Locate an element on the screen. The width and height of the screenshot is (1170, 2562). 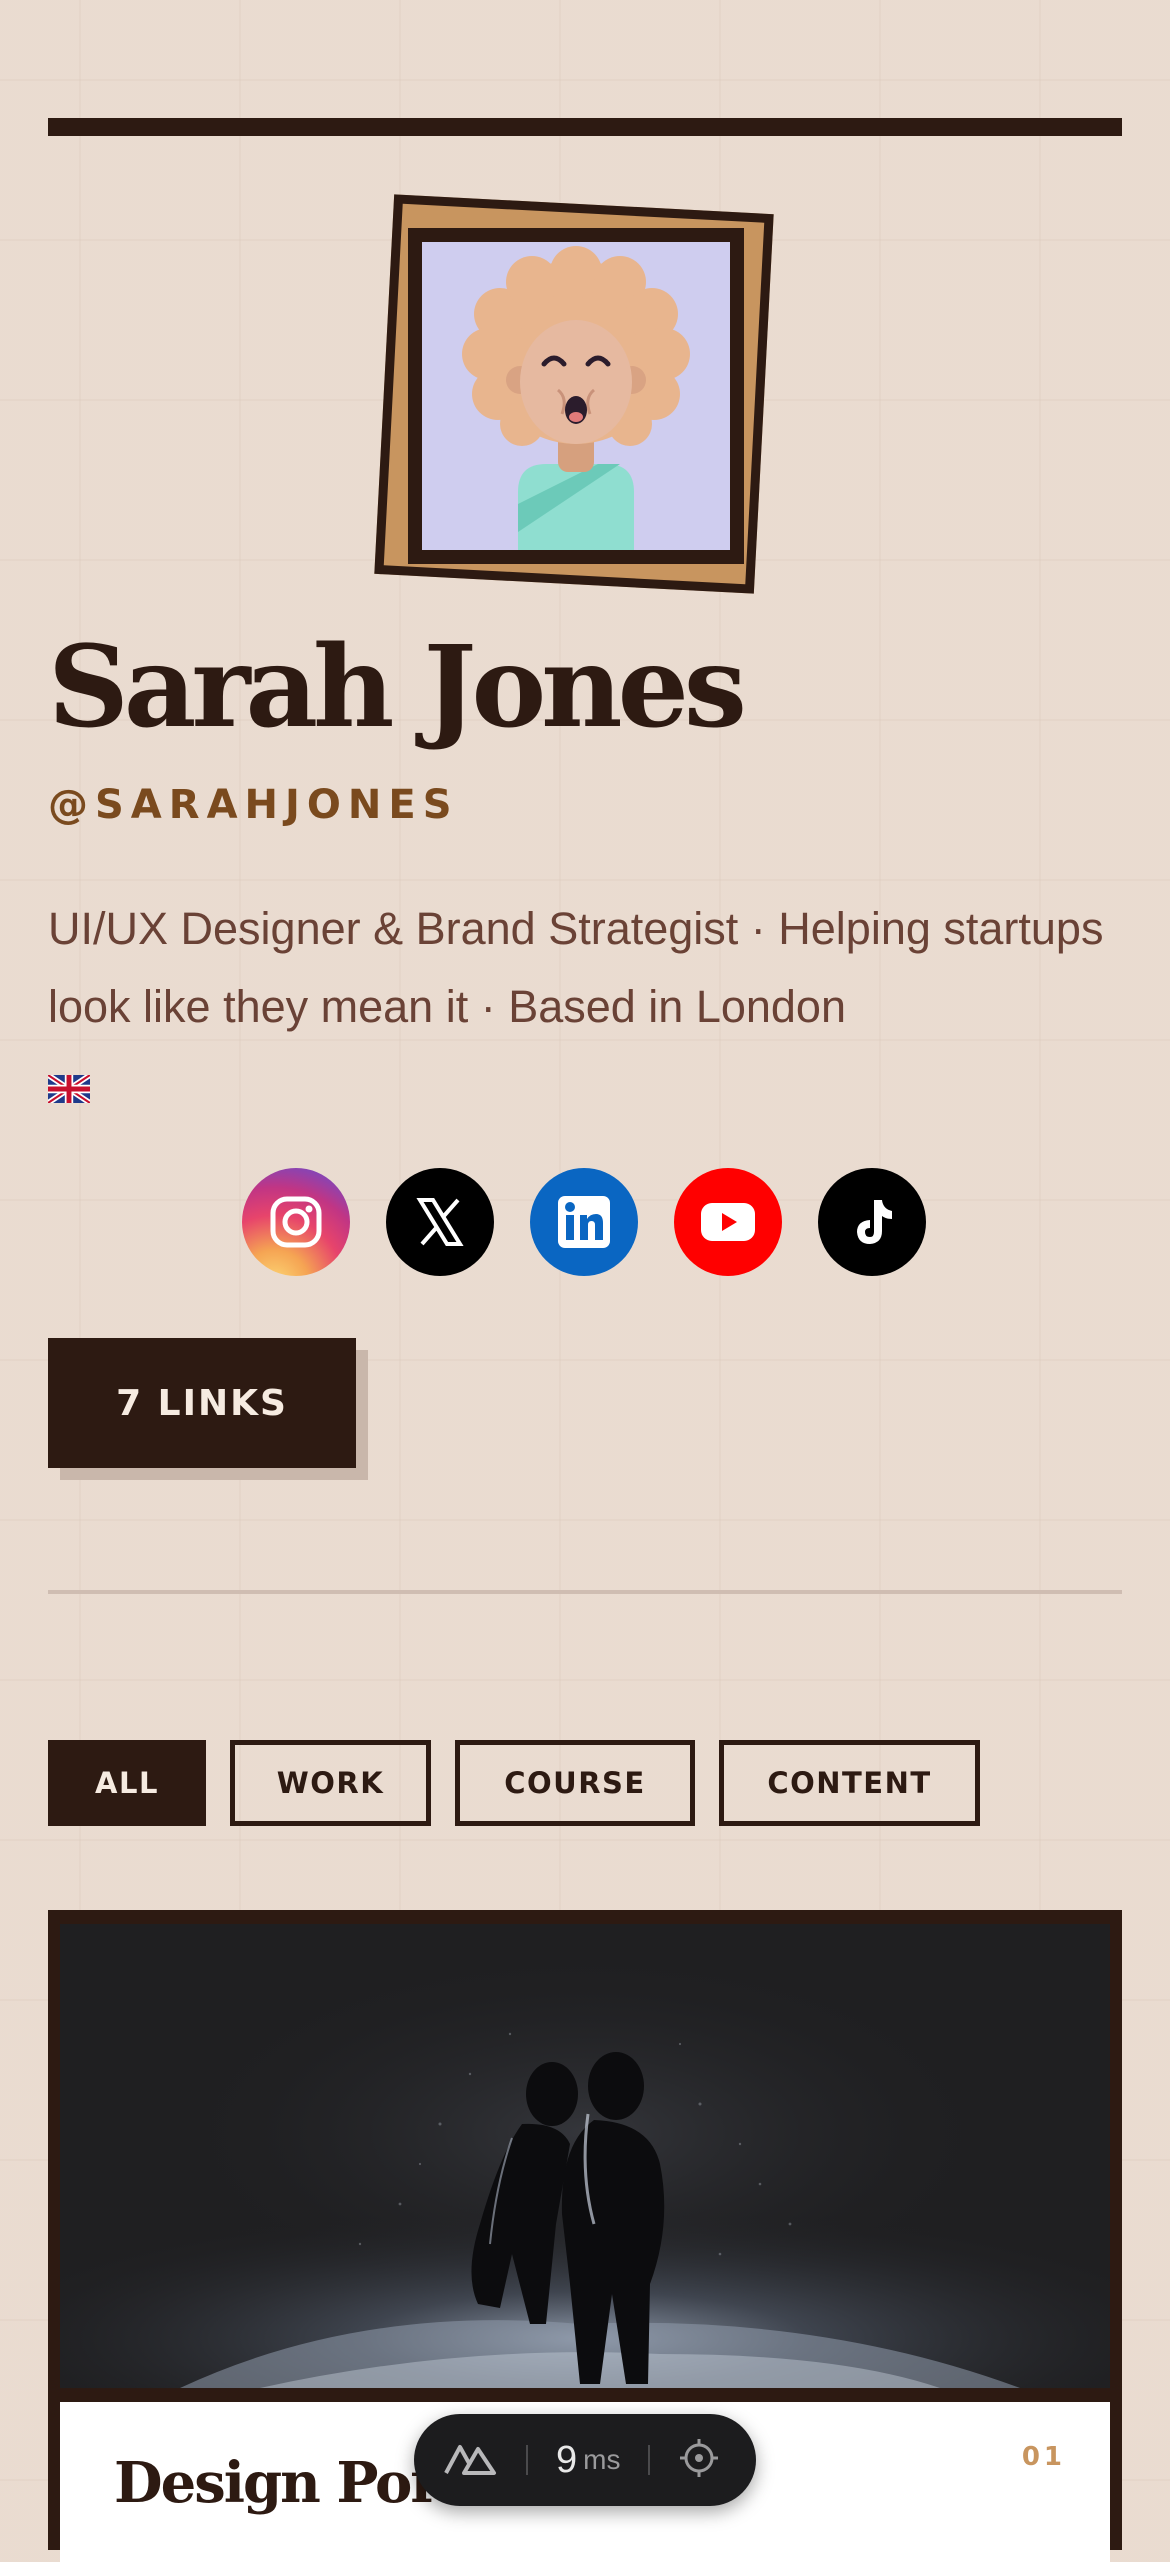
tiktok-link is located at coordinates (872, 1222).